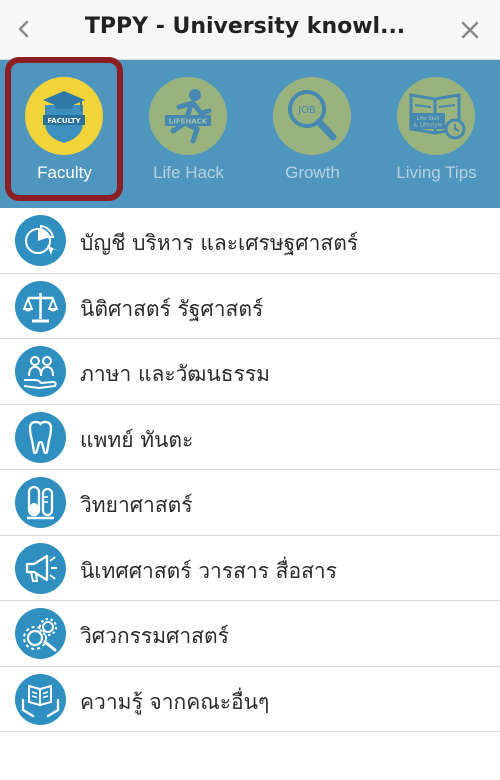 Image resolution: width=500 pixels, height=780 pixels. I want to click on svg-text: Life Skill, so click(428, 119).